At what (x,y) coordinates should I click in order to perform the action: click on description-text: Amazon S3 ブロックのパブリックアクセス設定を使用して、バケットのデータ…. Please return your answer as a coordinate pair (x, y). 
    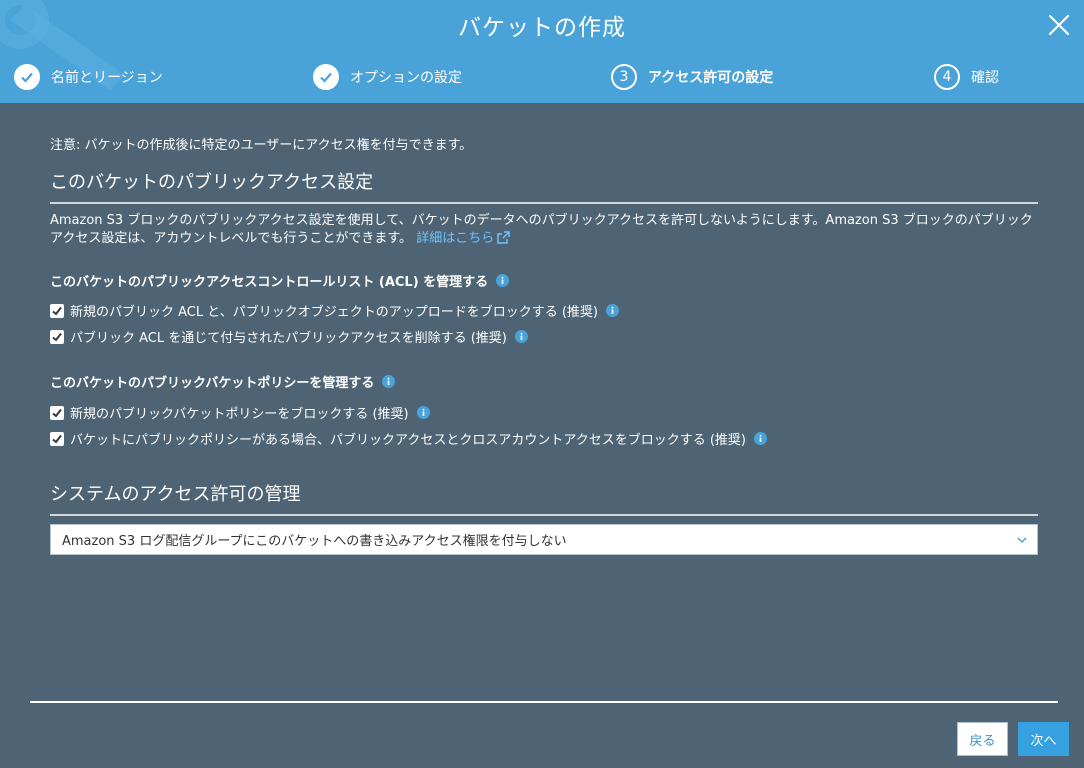
    Looking at the image, I should click on (541, 229).